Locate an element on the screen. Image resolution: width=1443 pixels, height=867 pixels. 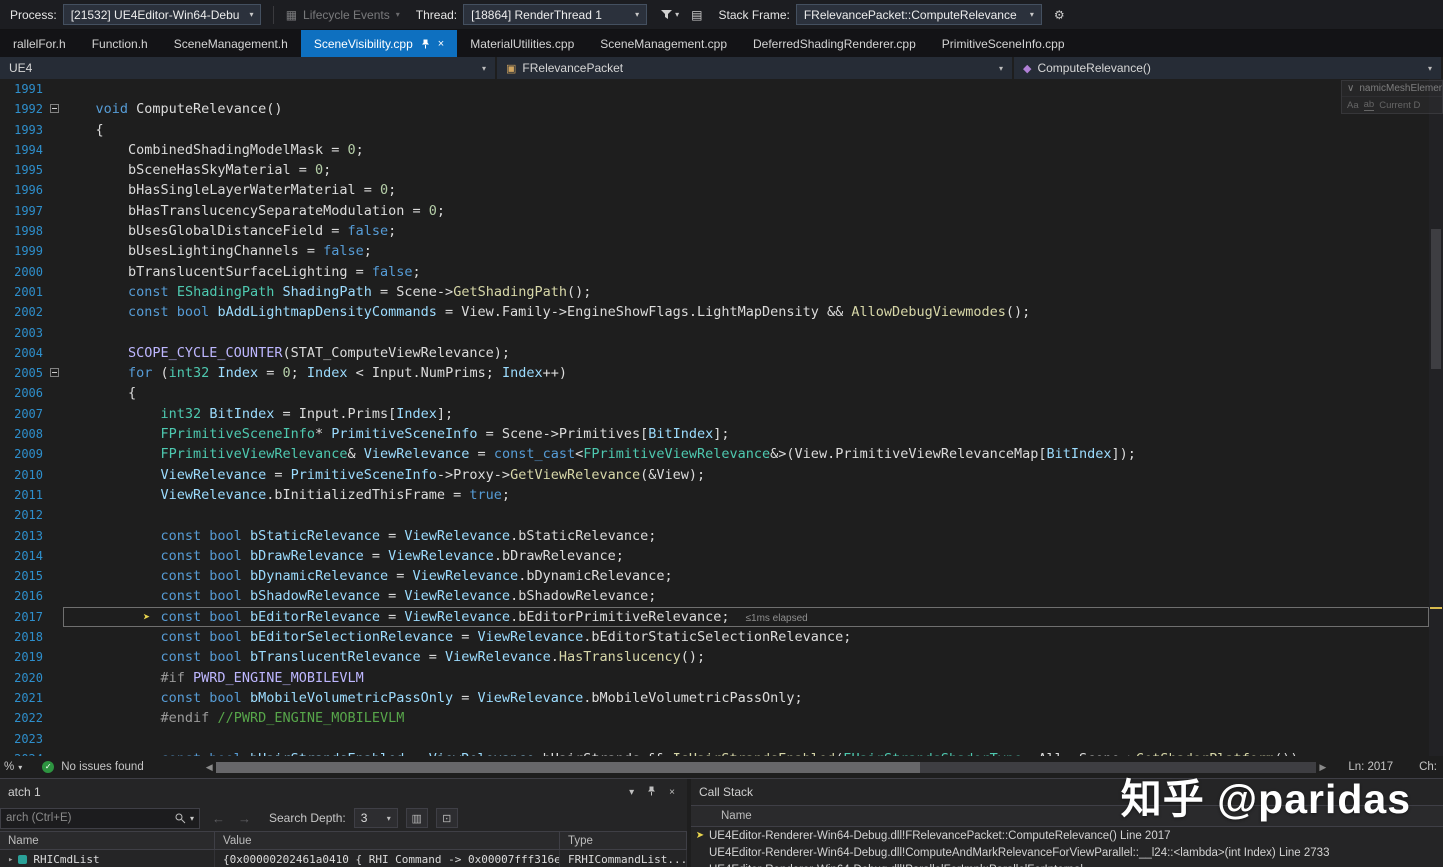
code-line: 1994 CombinedShadingModelMask = 0; is located at coordinates (714, 150).